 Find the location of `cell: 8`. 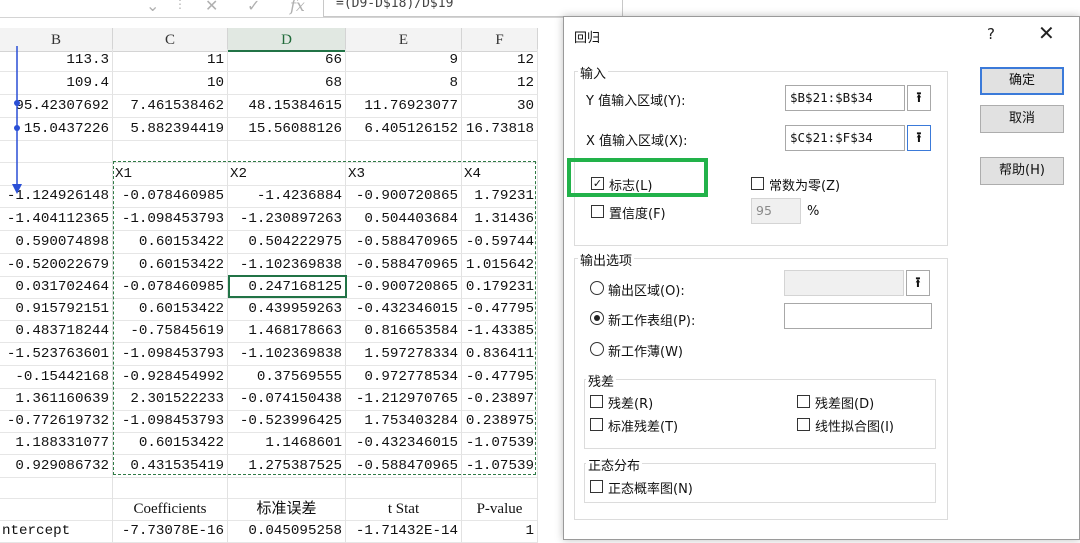

cell: 8 is located at coordinates (404, 83).